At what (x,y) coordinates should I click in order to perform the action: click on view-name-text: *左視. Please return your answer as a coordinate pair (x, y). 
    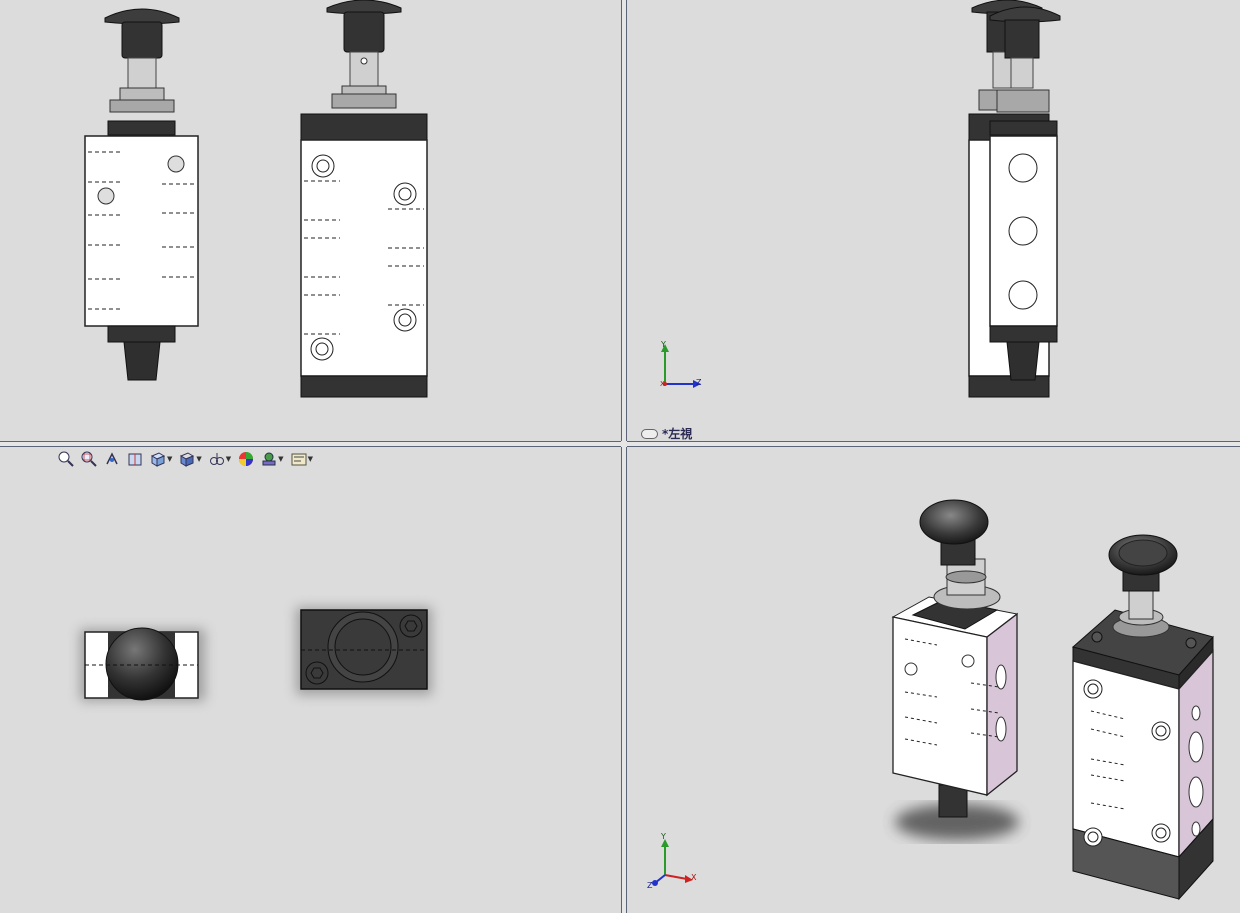
    Looking at the image, I should click on (677, 434).